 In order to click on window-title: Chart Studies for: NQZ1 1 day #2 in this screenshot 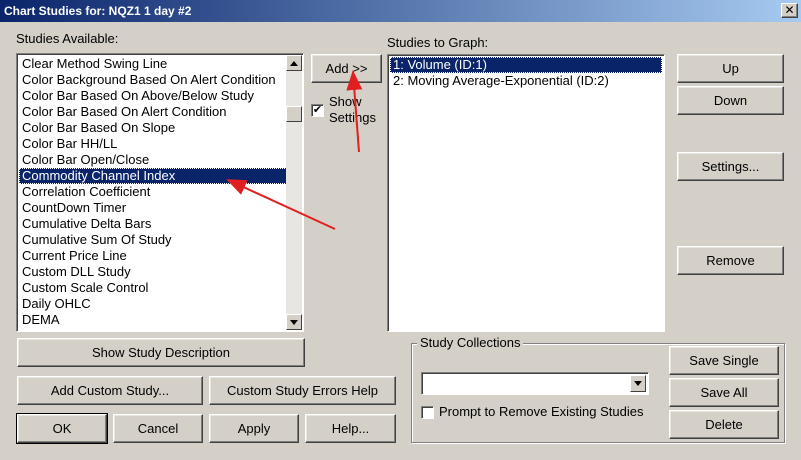, I will do `click(98, 11)`.